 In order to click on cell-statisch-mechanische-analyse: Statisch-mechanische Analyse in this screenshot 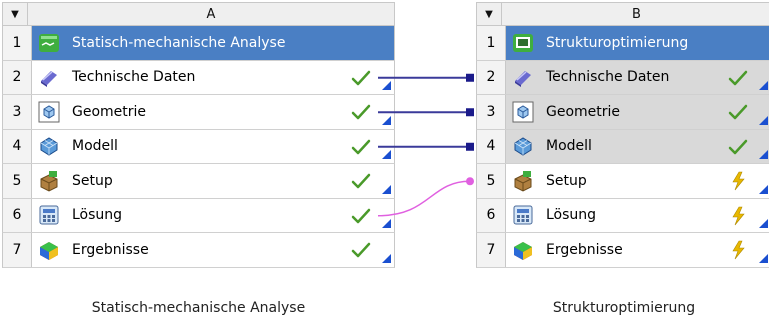, I will do `click(213, 43)`.